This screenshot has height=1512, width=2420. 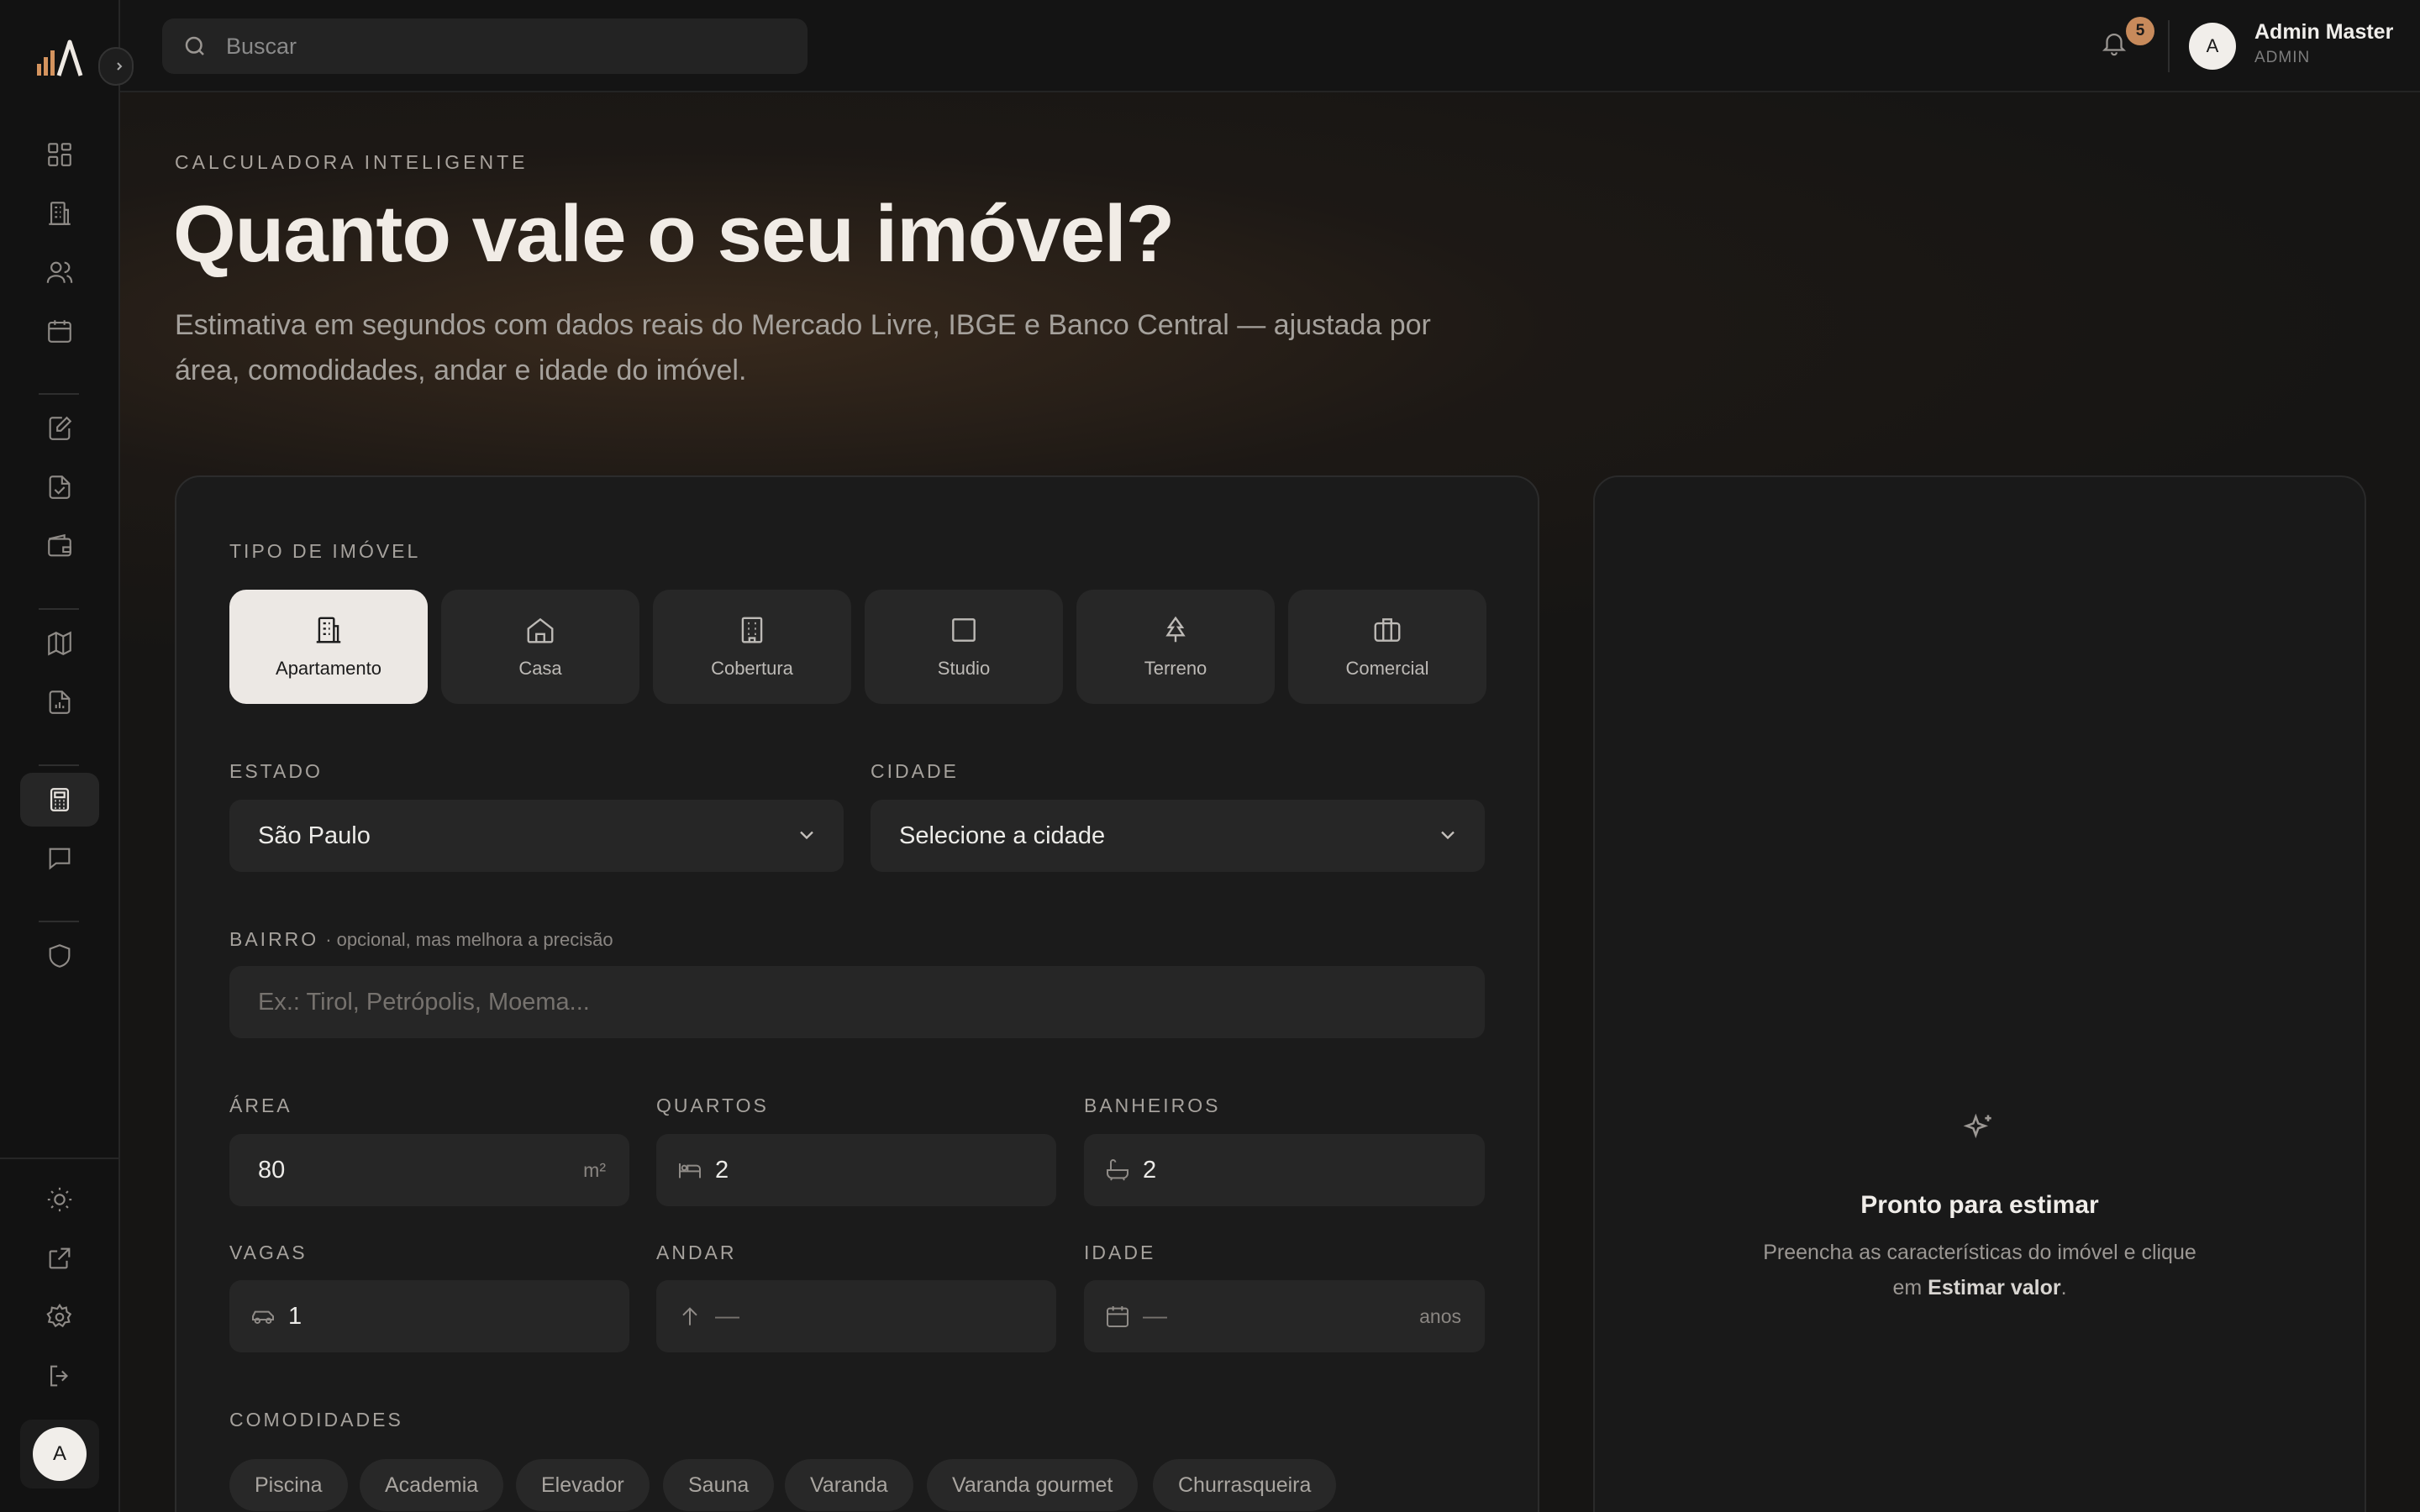 I want to click on type-house-button: Casa, so click(x=540, y=647).